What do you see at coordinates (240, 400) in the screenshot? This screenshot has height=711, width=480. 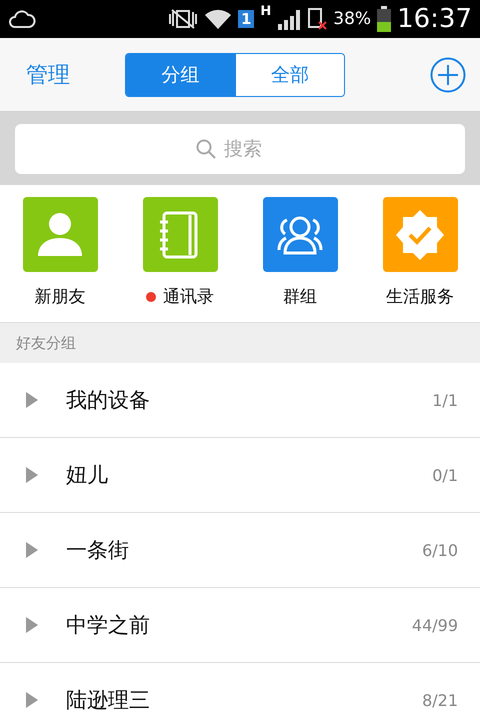 I see `group-row: 我的设备 1/1` at bounding box center [240, 400].